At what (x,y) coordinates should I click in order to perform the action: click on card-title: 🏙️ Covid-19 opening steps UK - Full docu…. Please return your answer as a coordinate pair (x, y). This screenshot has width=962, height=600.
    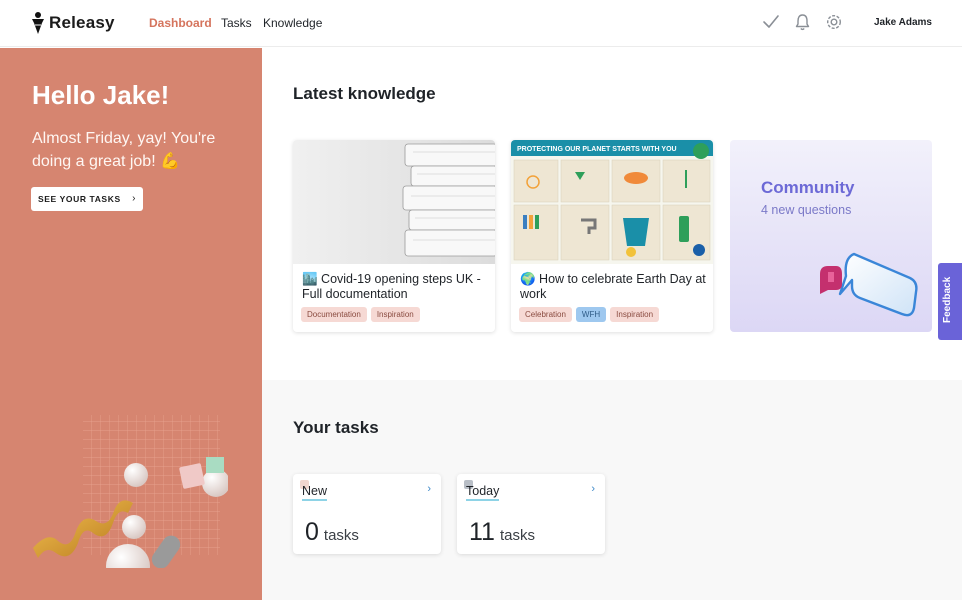
    Looking at the image, I should click on (391, 286).